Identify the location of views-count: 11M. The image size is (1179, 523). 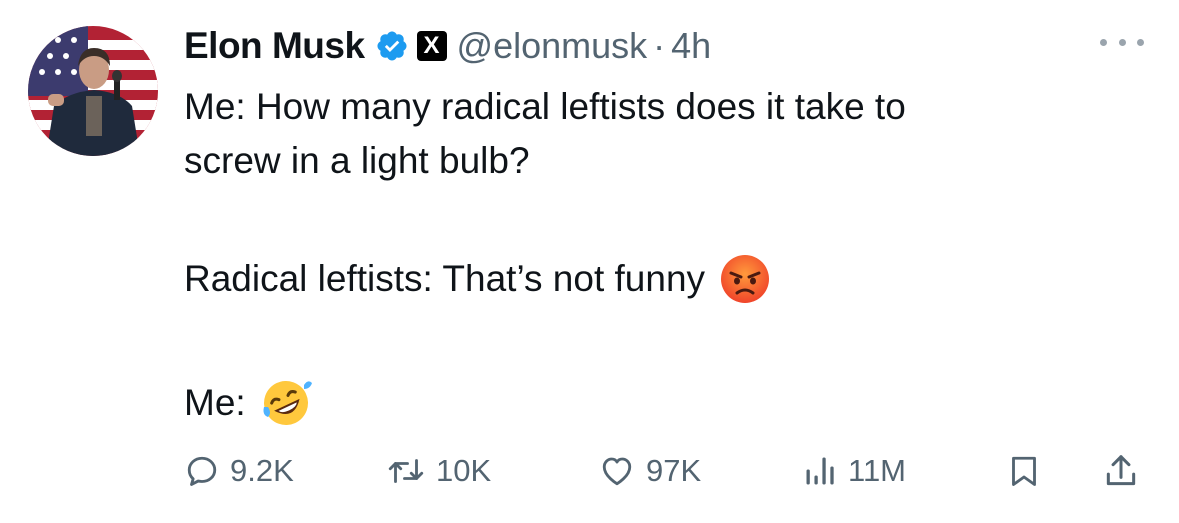
(877, 470).